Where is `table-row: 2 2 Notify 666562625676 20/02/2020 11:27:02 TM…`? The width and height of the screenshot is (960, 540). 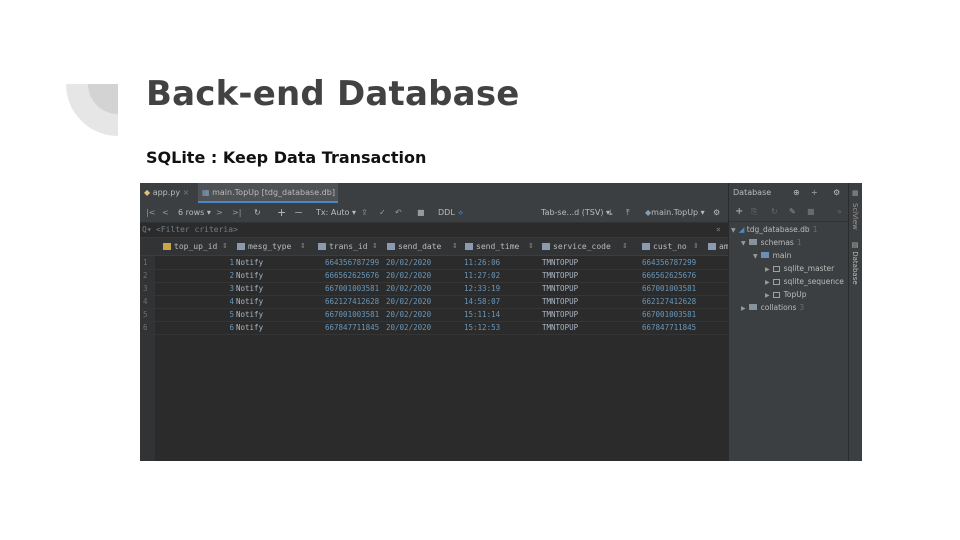
table-row: 2 2 Notify 666562625676 20/02/2020 11:27:02 TM… is located at coordinates (434, 276).